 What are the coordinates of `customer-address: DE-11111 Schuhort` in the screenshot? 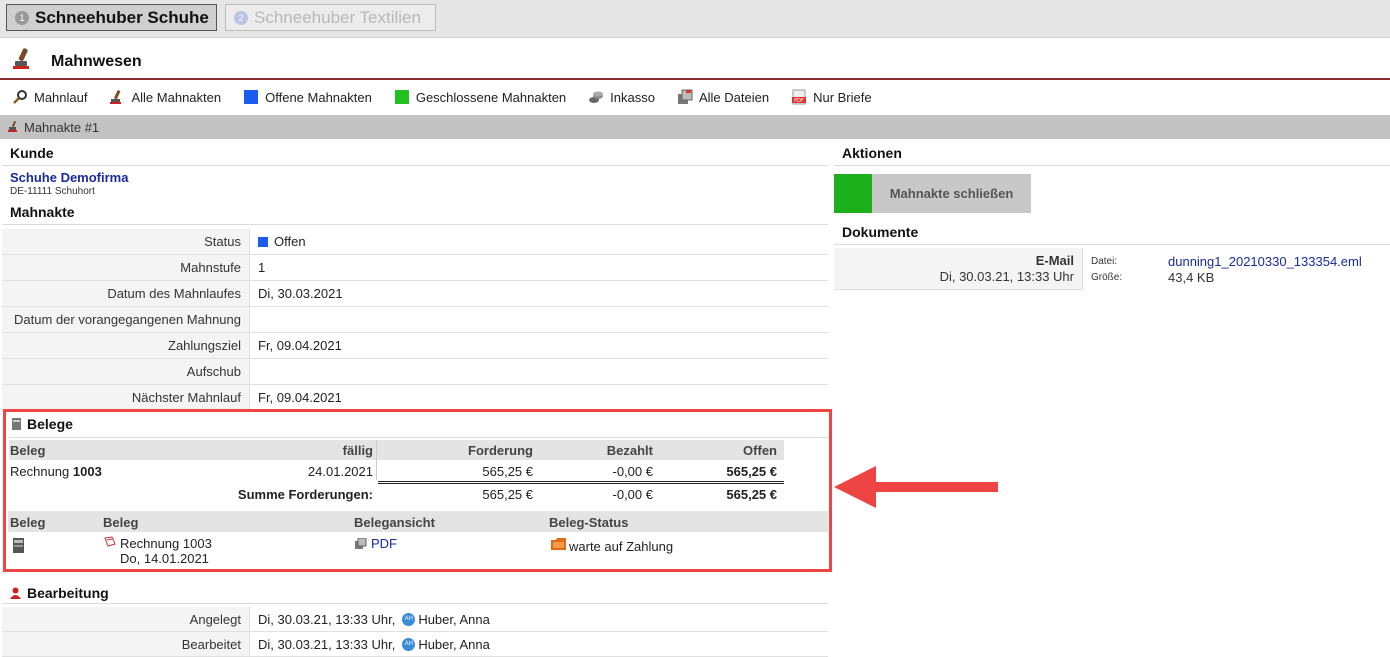 It's located at (52, 191).